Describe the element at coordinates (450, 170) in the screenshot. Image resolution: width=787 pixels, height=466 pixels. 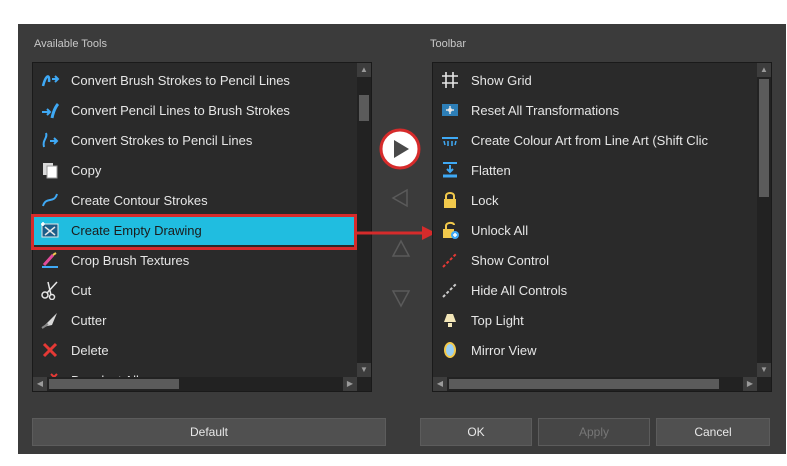
I see `flatten-icon` at that location.